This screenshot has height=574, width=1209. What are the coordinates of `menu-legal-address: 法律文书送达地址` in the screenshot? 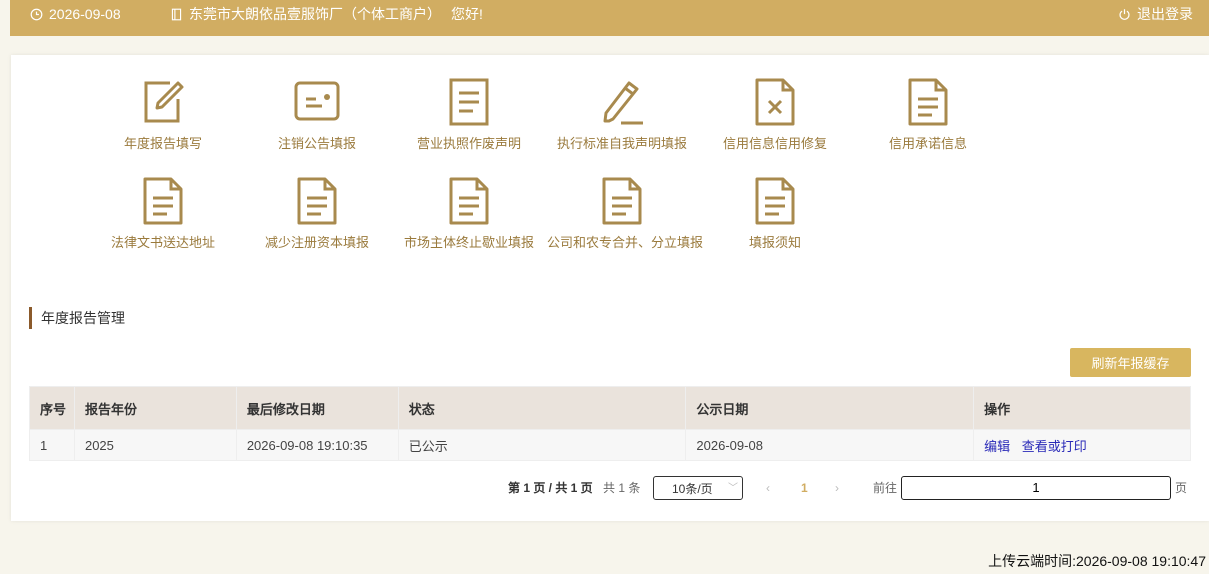 It's located at (163, 213).